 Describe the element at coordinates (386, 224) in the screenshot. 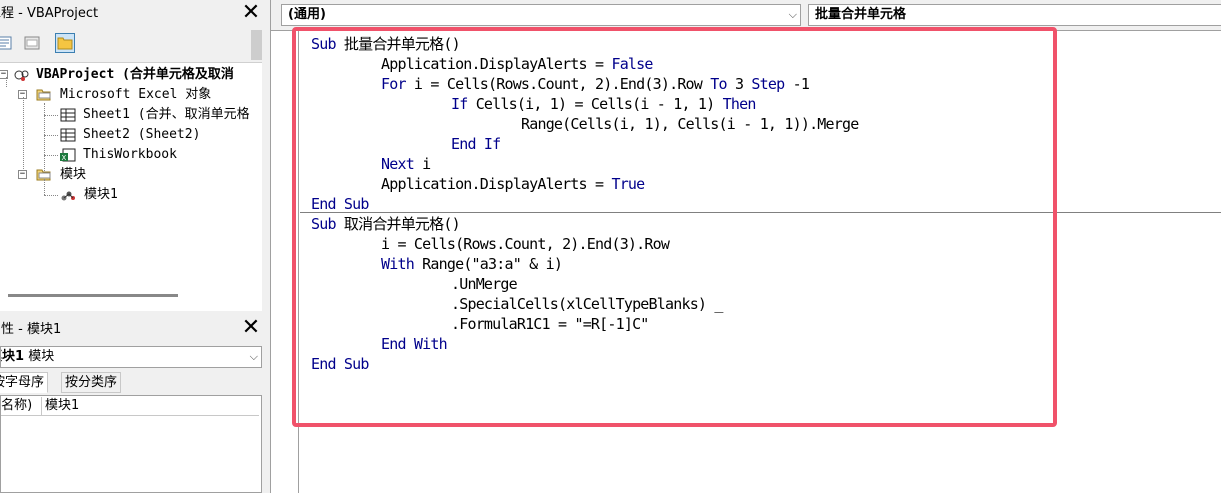

I see `code-line: Sub 取消合并单元格()` at that location.